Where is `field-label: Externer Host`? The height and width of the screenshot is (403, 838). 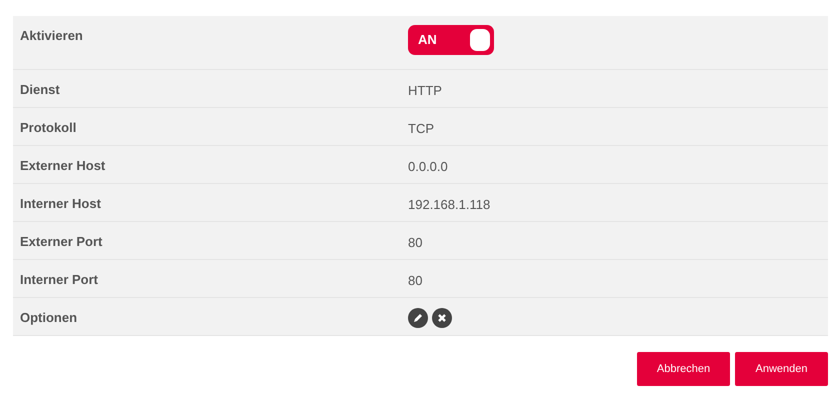 field-label: Externer Host is located at coordinates (63, 165).